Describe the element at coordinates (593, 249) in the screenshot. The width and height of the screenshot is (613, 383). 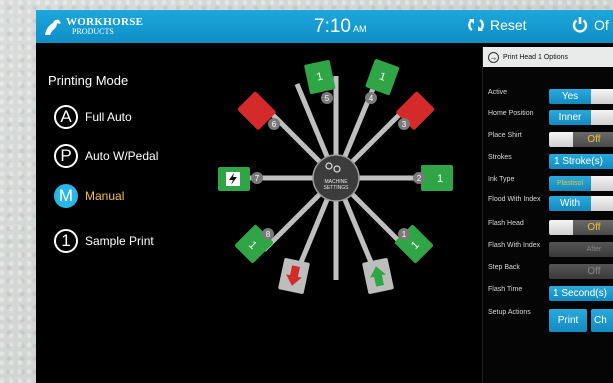
I see `toggle-value: After` at that location.